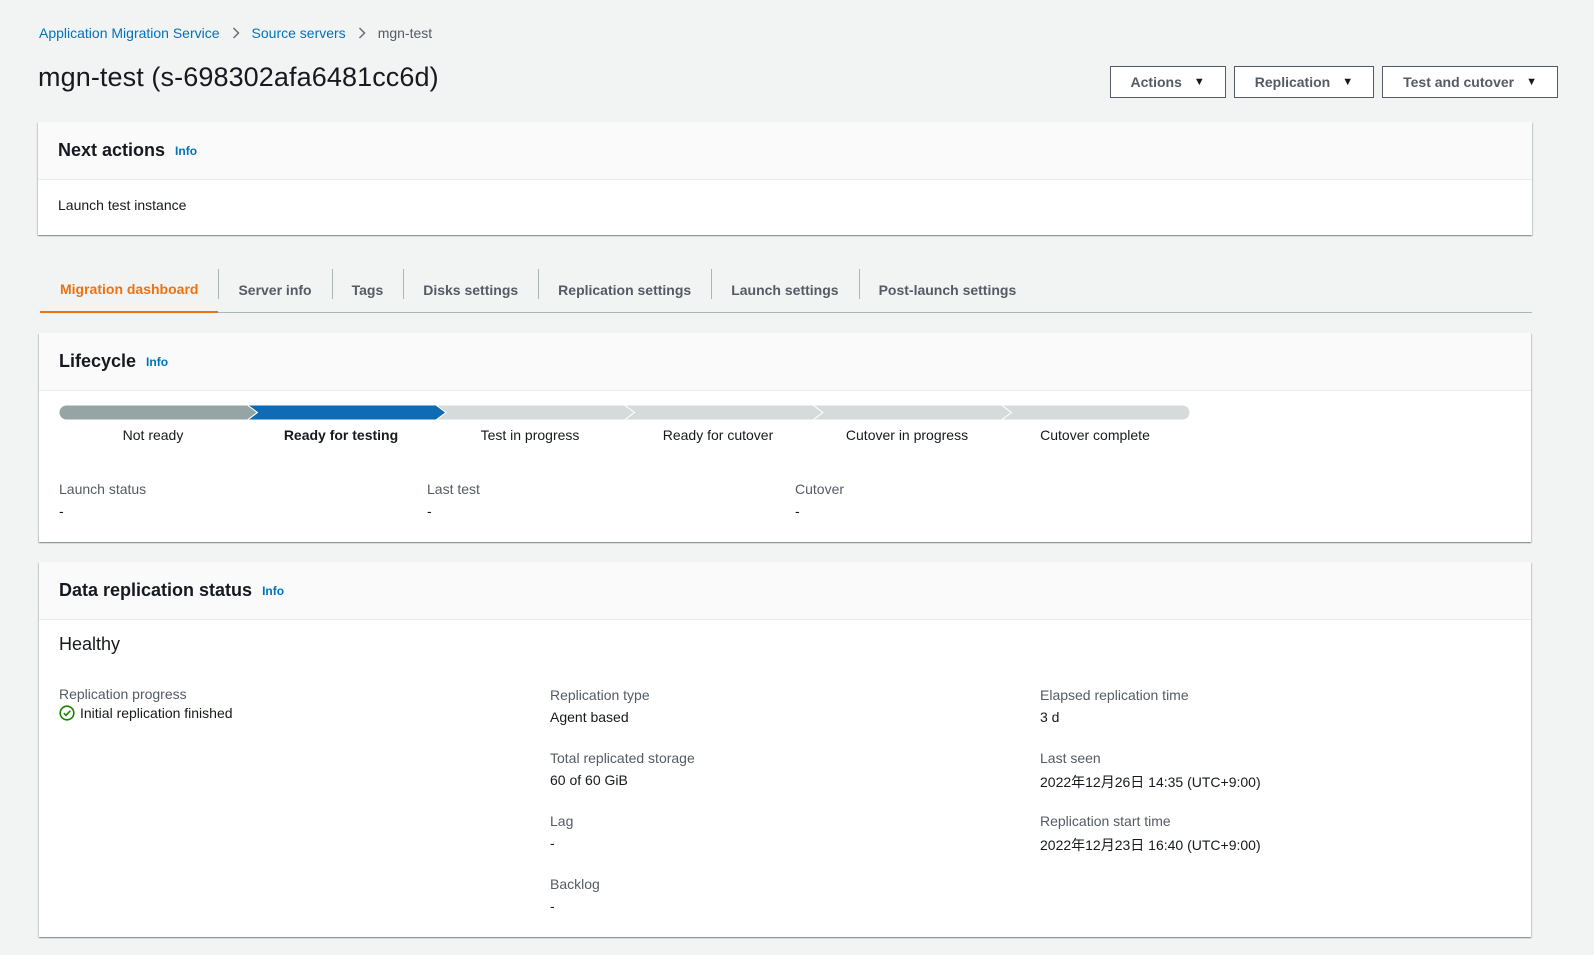 This screenshot has width=1594, height=955. Describe the element at coordinates (453, 500) in the screenshot. I see `last-test-field: Last test -` at that location.